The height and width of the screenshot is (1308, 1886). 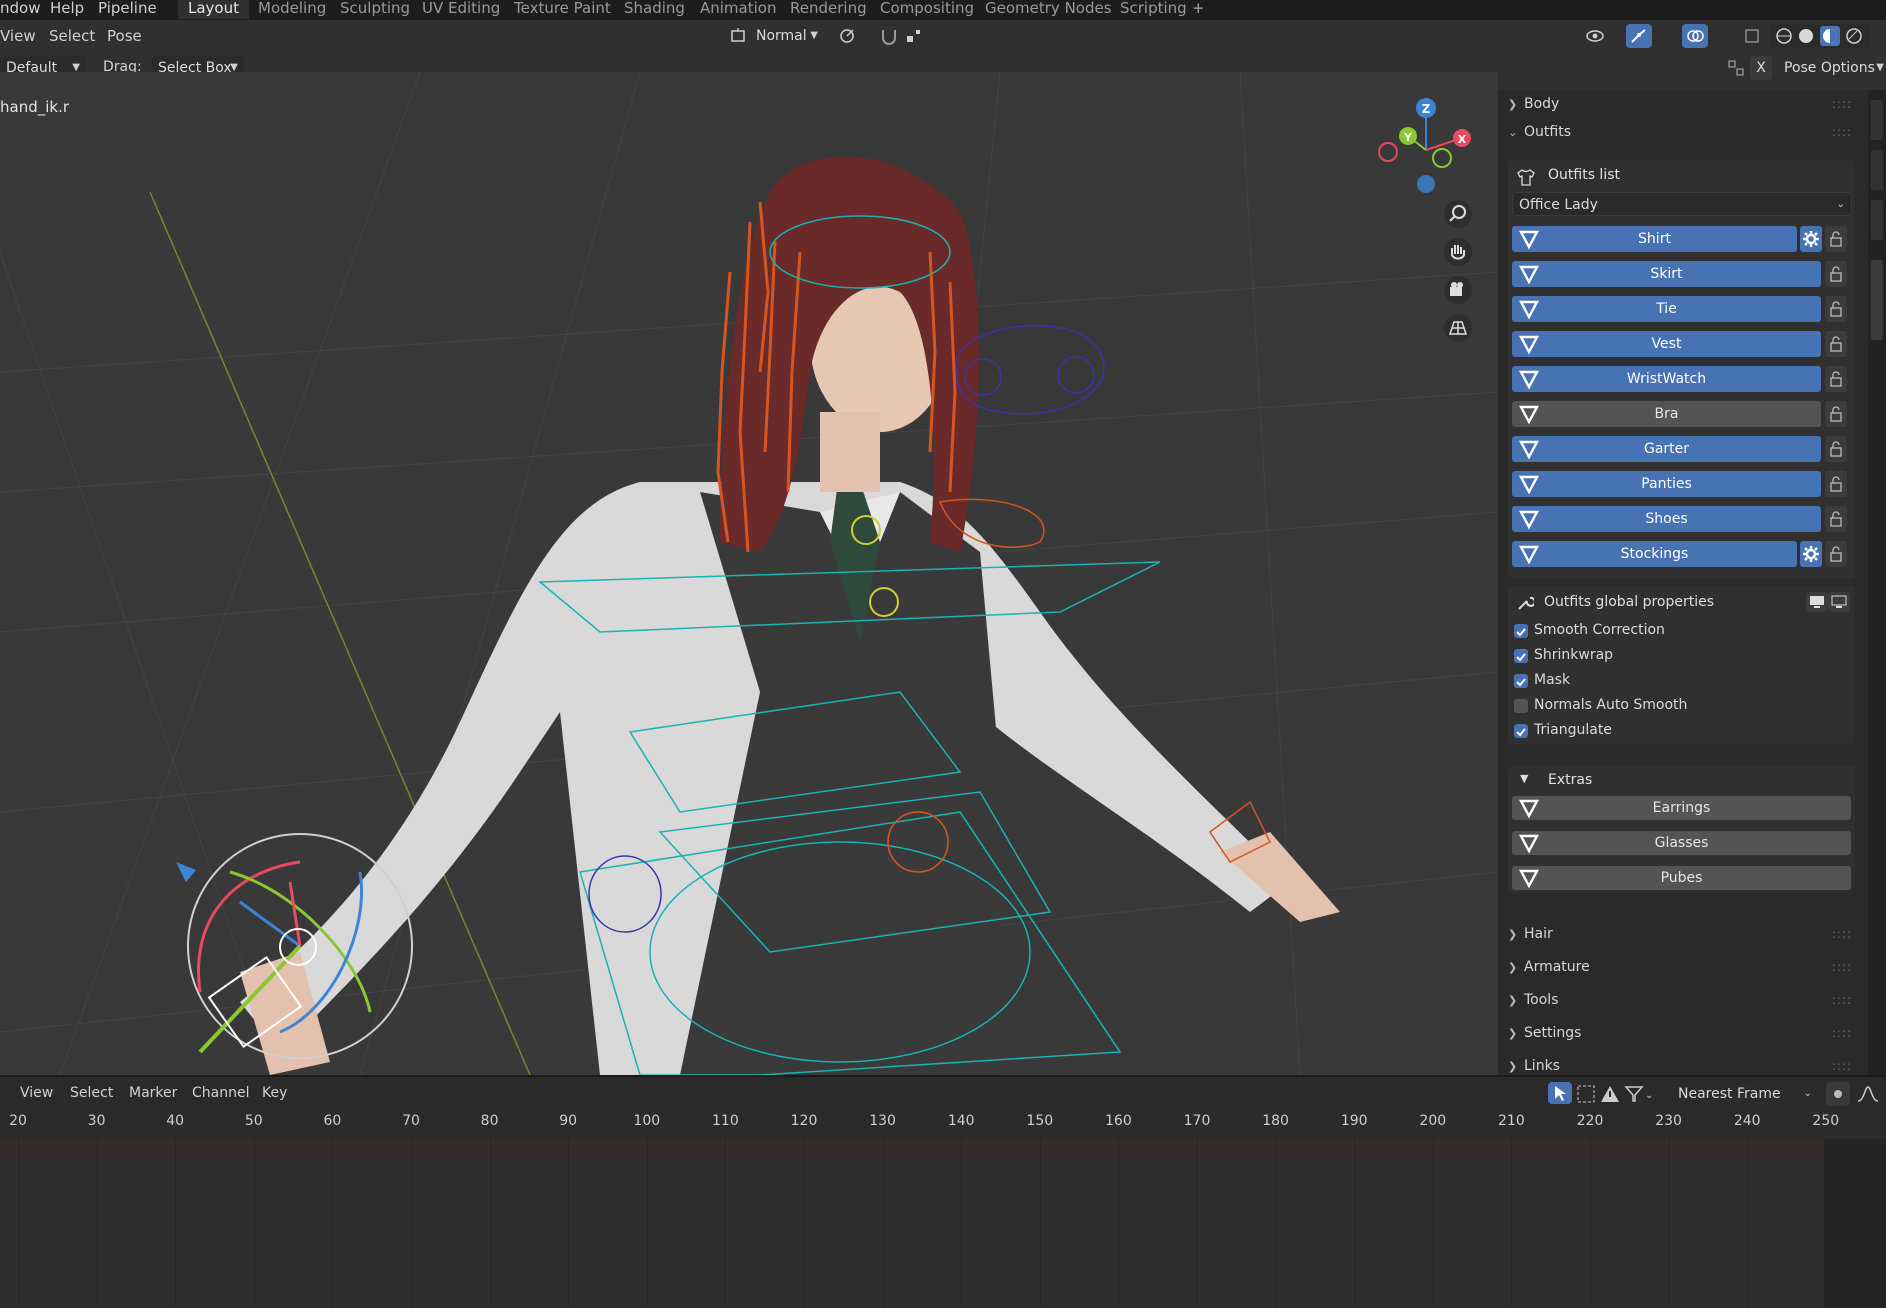 I want to click on pivot-point-button, so click(x=853, y=36).